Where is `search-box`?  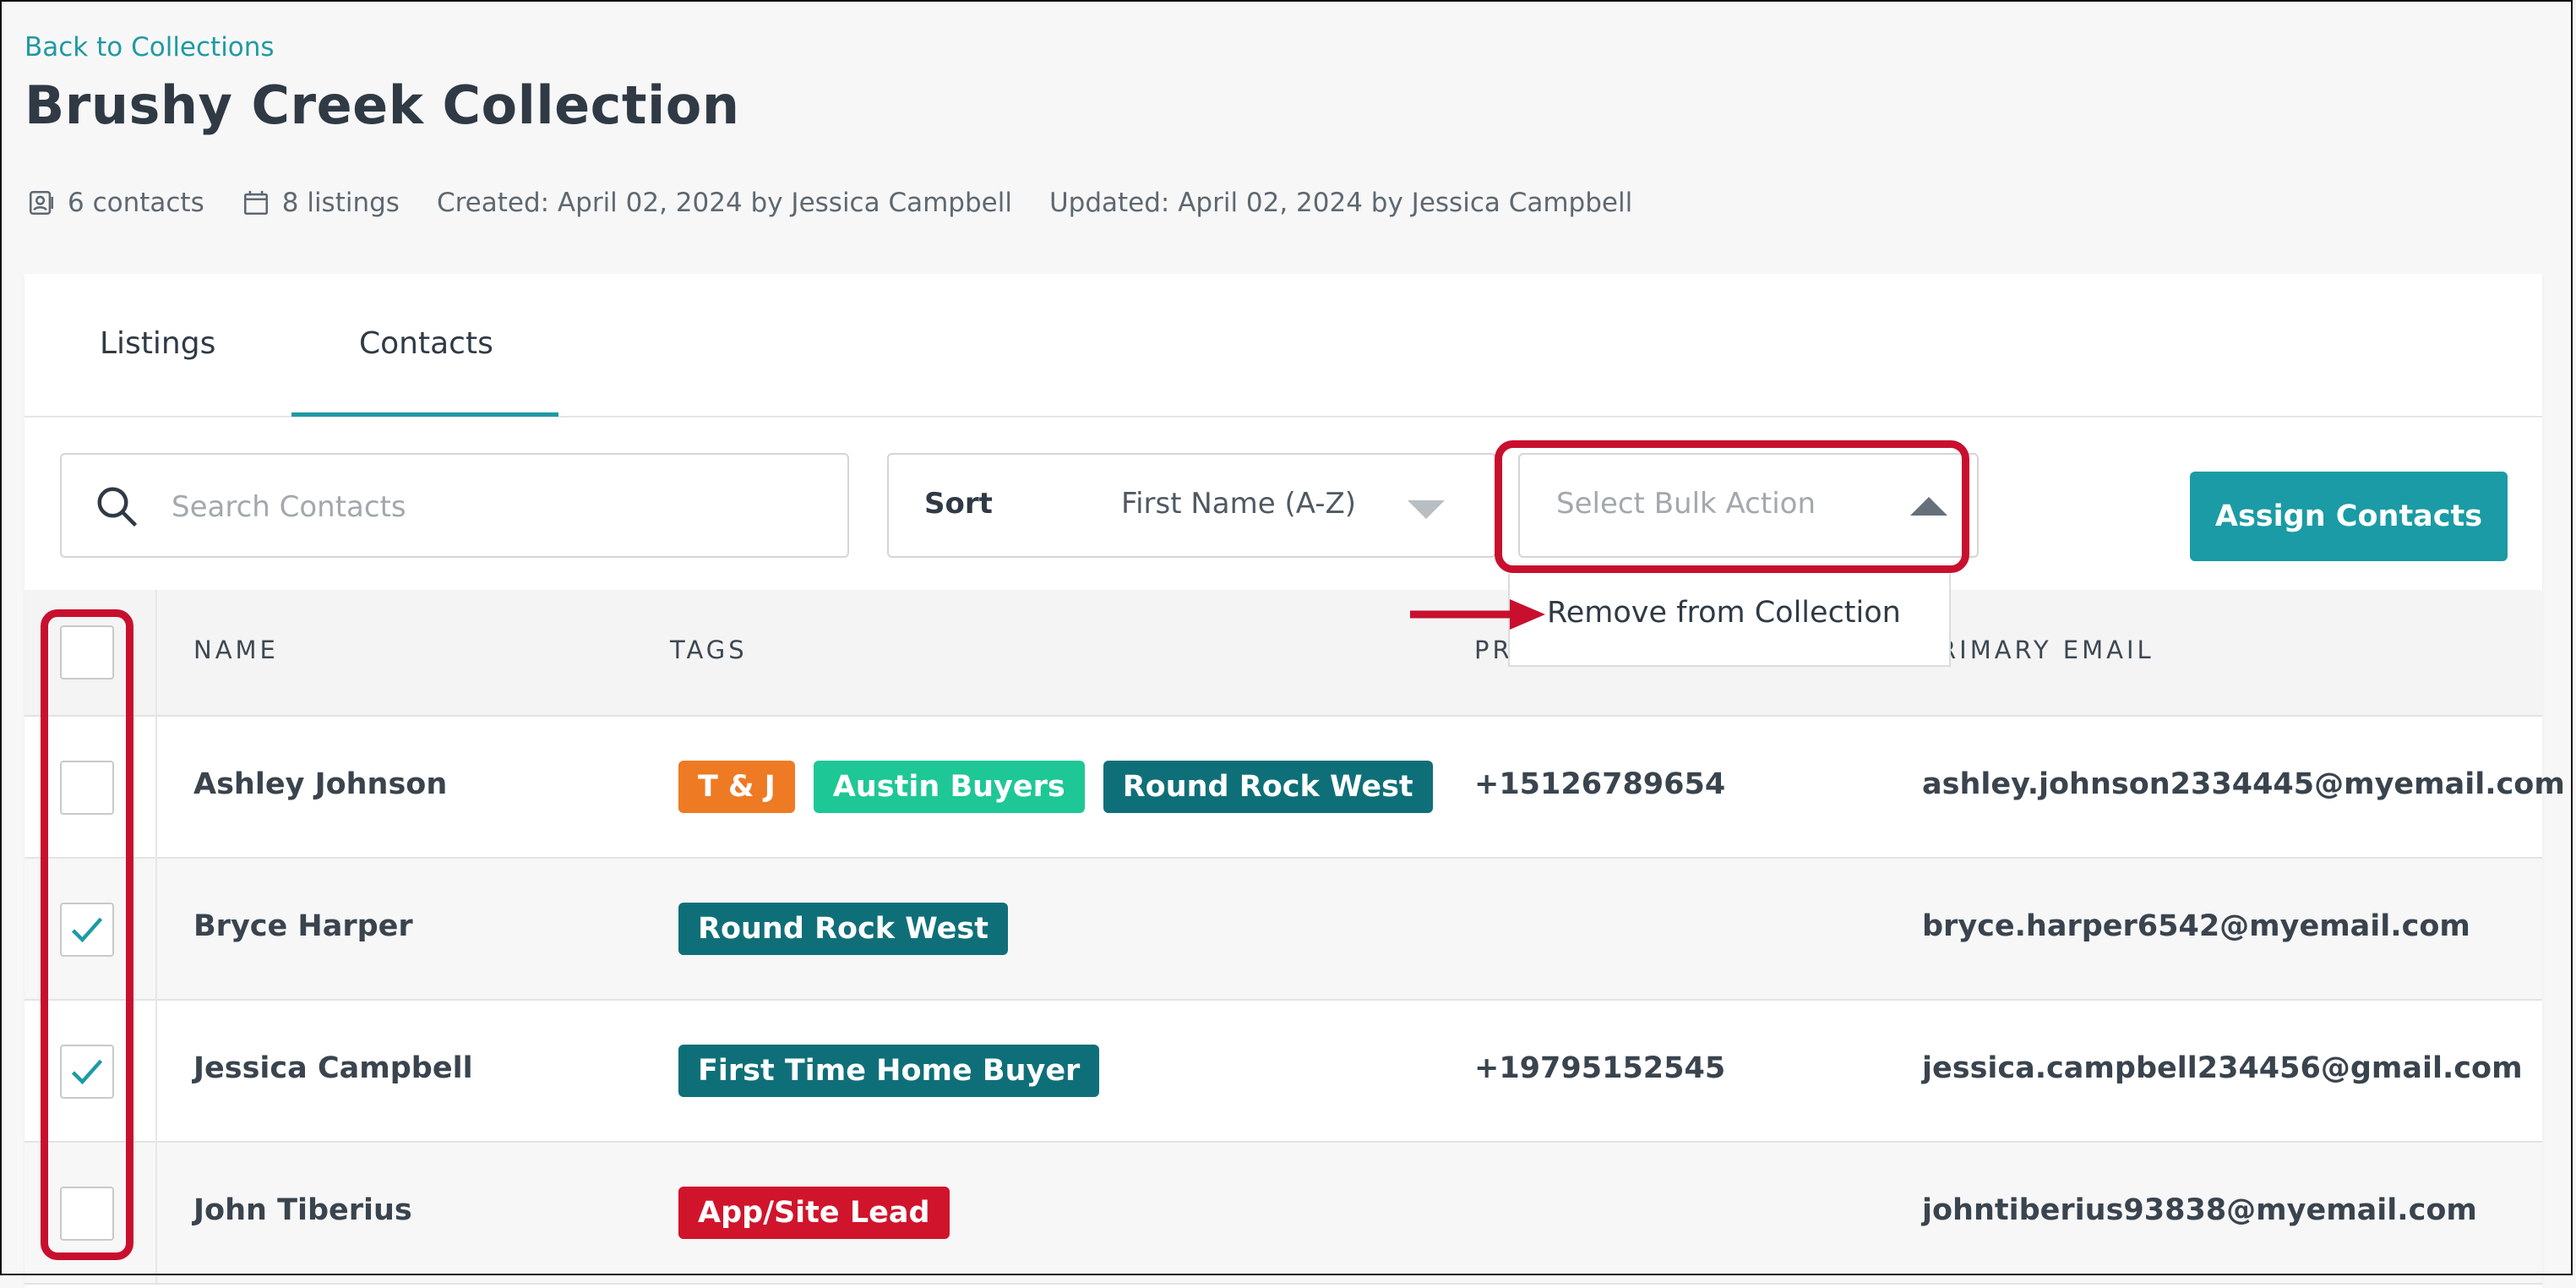 search-box is located at coordinates (455, 505).